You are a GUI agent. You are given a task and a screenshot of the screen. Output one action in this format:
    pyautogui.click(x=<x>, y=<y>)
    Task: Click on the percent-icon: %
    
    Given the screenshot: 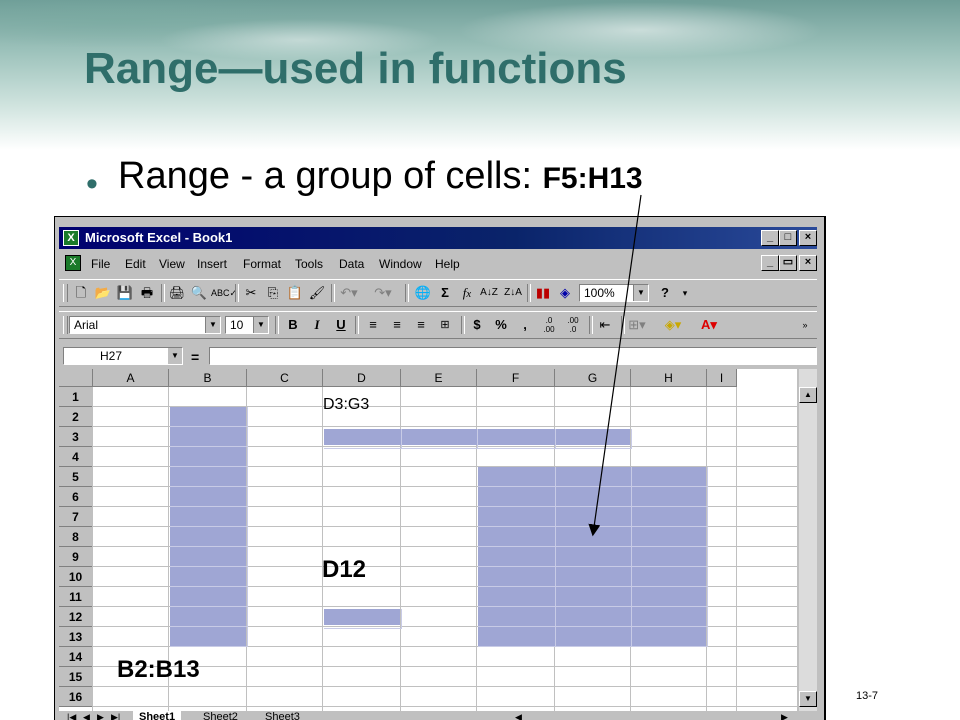 What is the action you would take?
    pyautogui.click(x=501, y=325)
    